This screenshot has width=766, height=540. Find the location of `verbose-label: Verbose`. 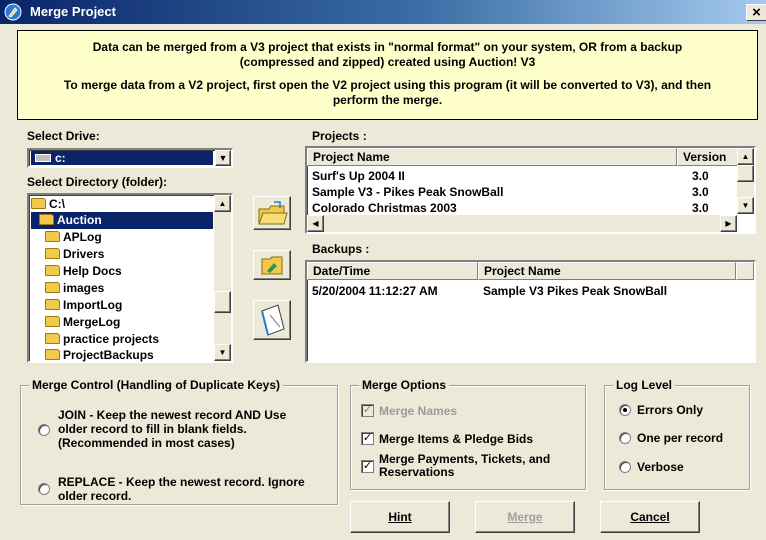

verbose-label: Verbose is located at coordinates (660, 467).